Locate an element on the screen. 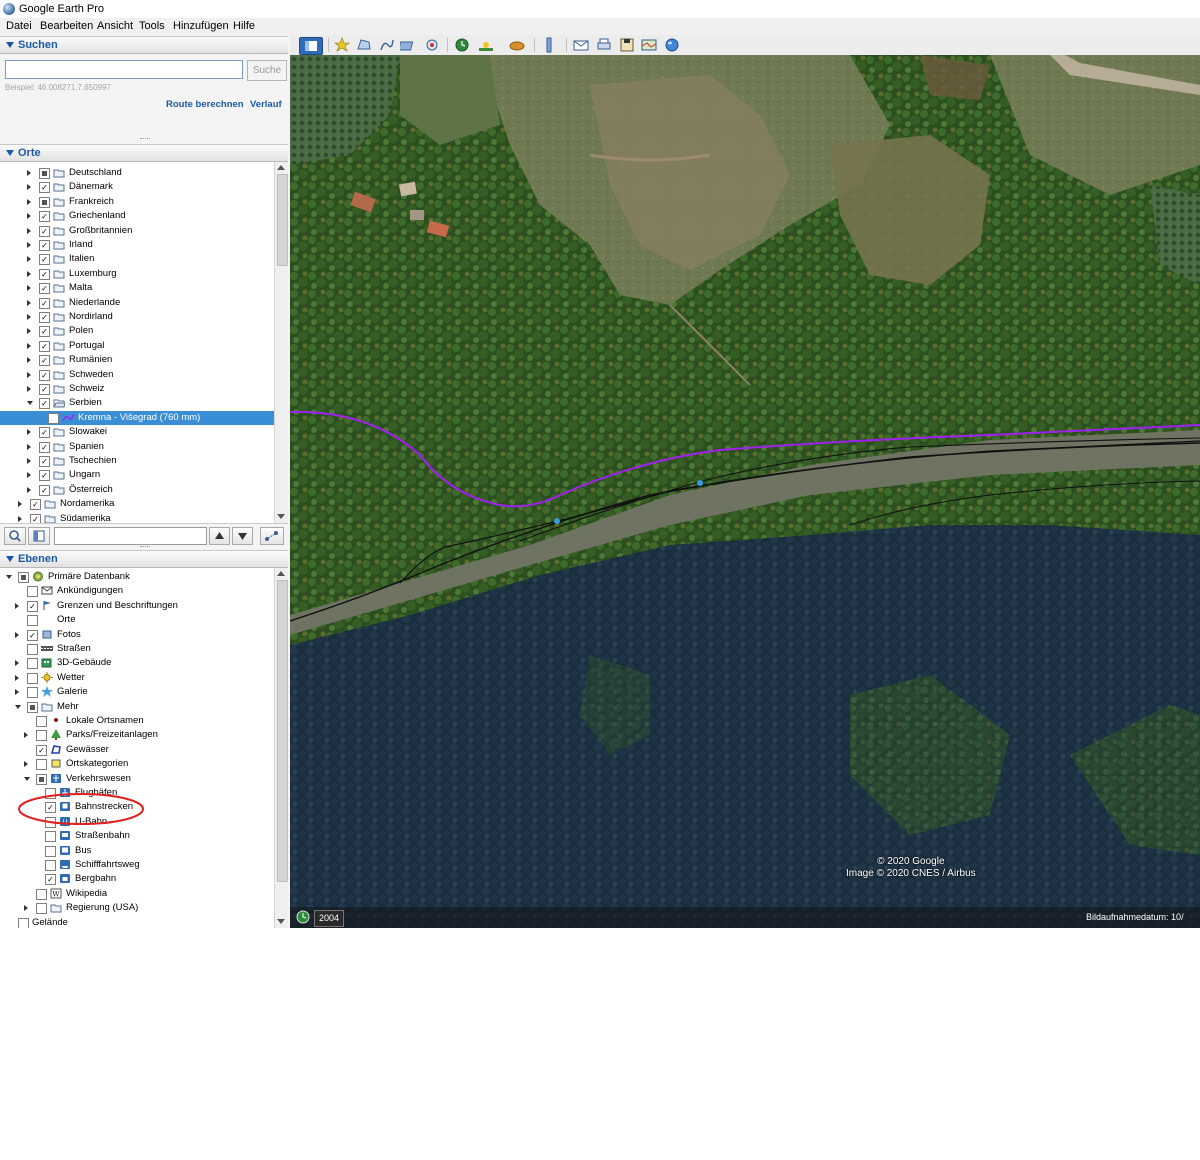 The image size is (1200, 1160). places-item: Frankreich is located at coordinates (137, 202).